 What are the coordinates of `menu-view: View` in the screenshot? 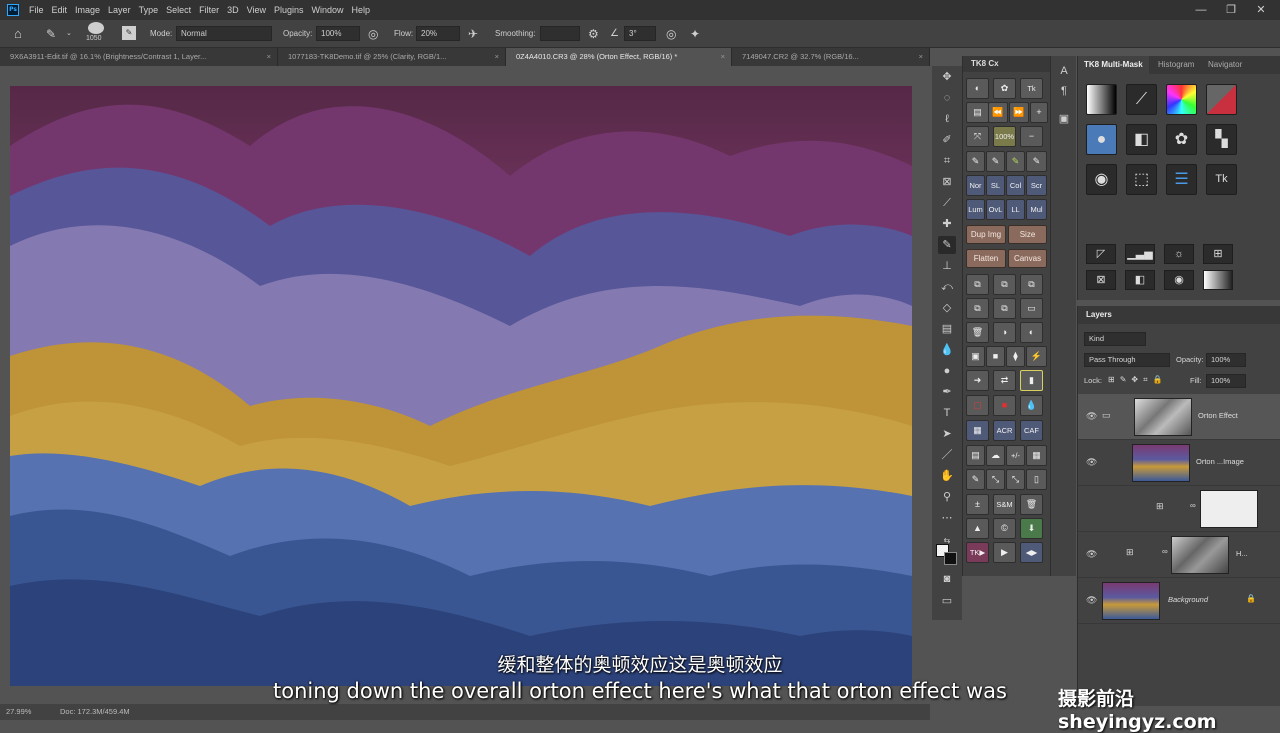 It's located at (256, 10).